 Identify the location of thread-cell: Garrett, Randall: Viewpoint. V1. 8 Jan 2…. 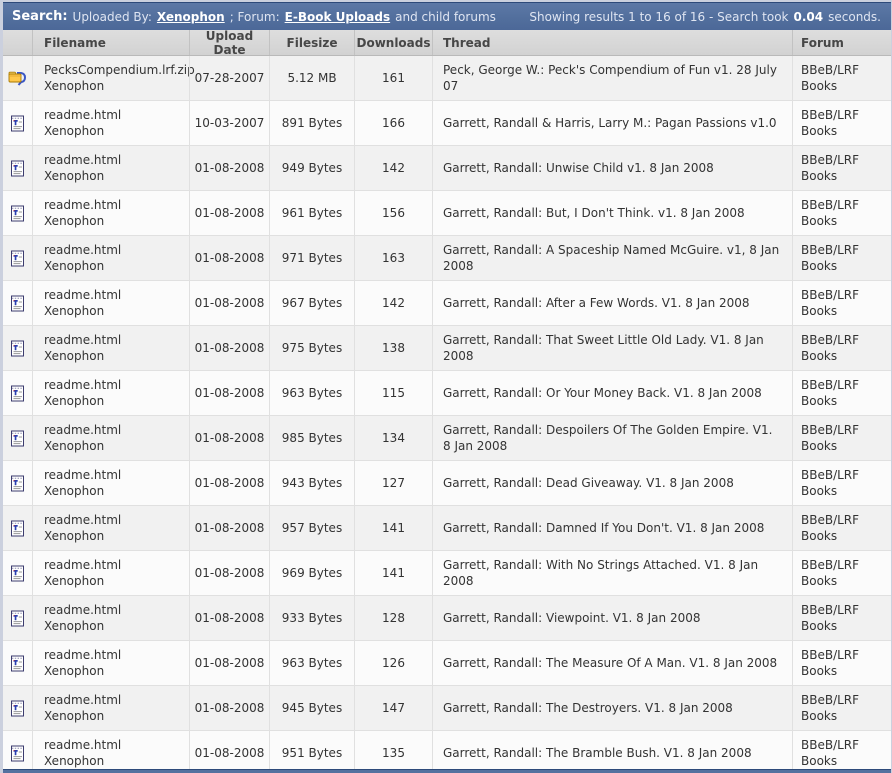
(612, 618).